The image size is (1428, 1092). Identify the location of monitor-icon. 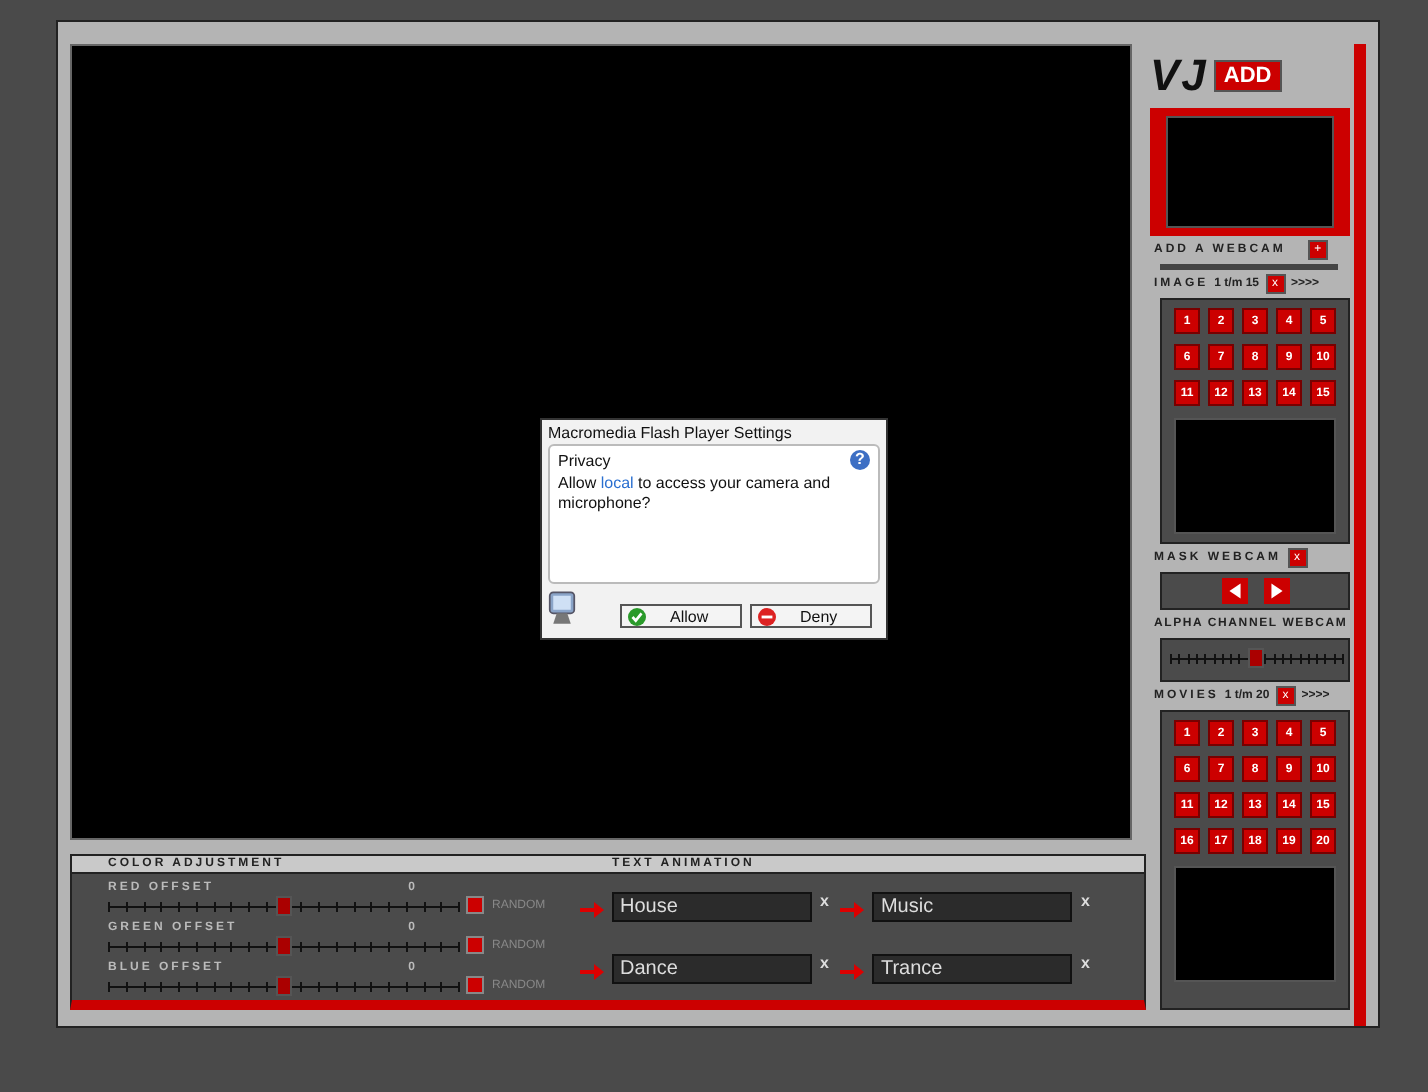
(562, 608).